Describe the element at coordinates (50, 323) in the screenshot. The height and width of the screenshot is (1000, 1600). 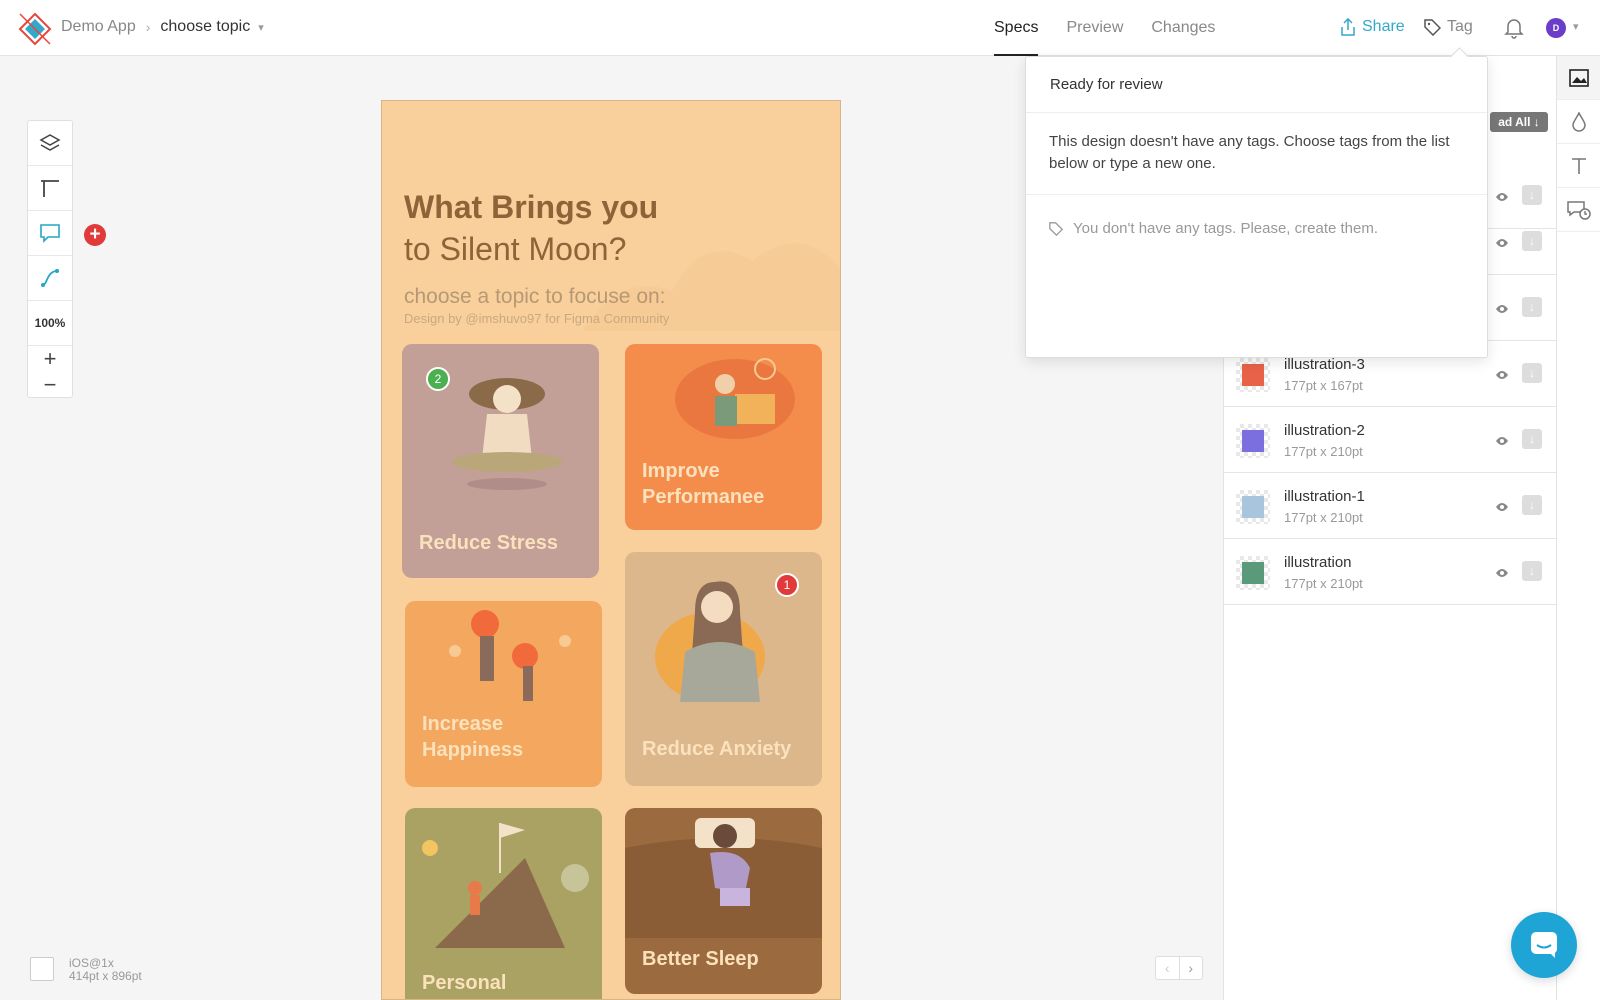
I see `zoom-level: 100%` at that location.